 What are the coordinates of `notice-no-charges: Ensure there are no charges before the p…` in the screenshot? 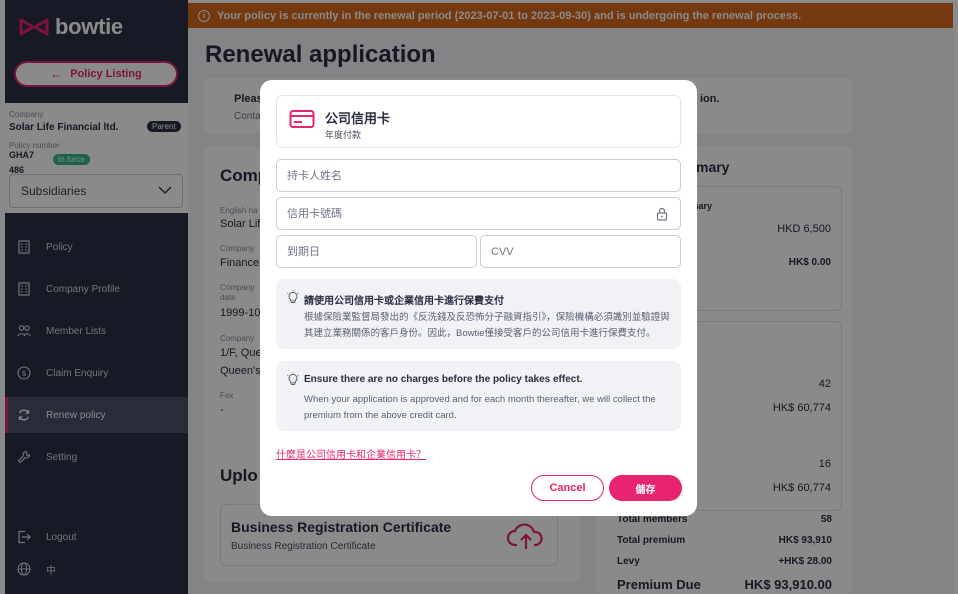 It's located at (478, 396).